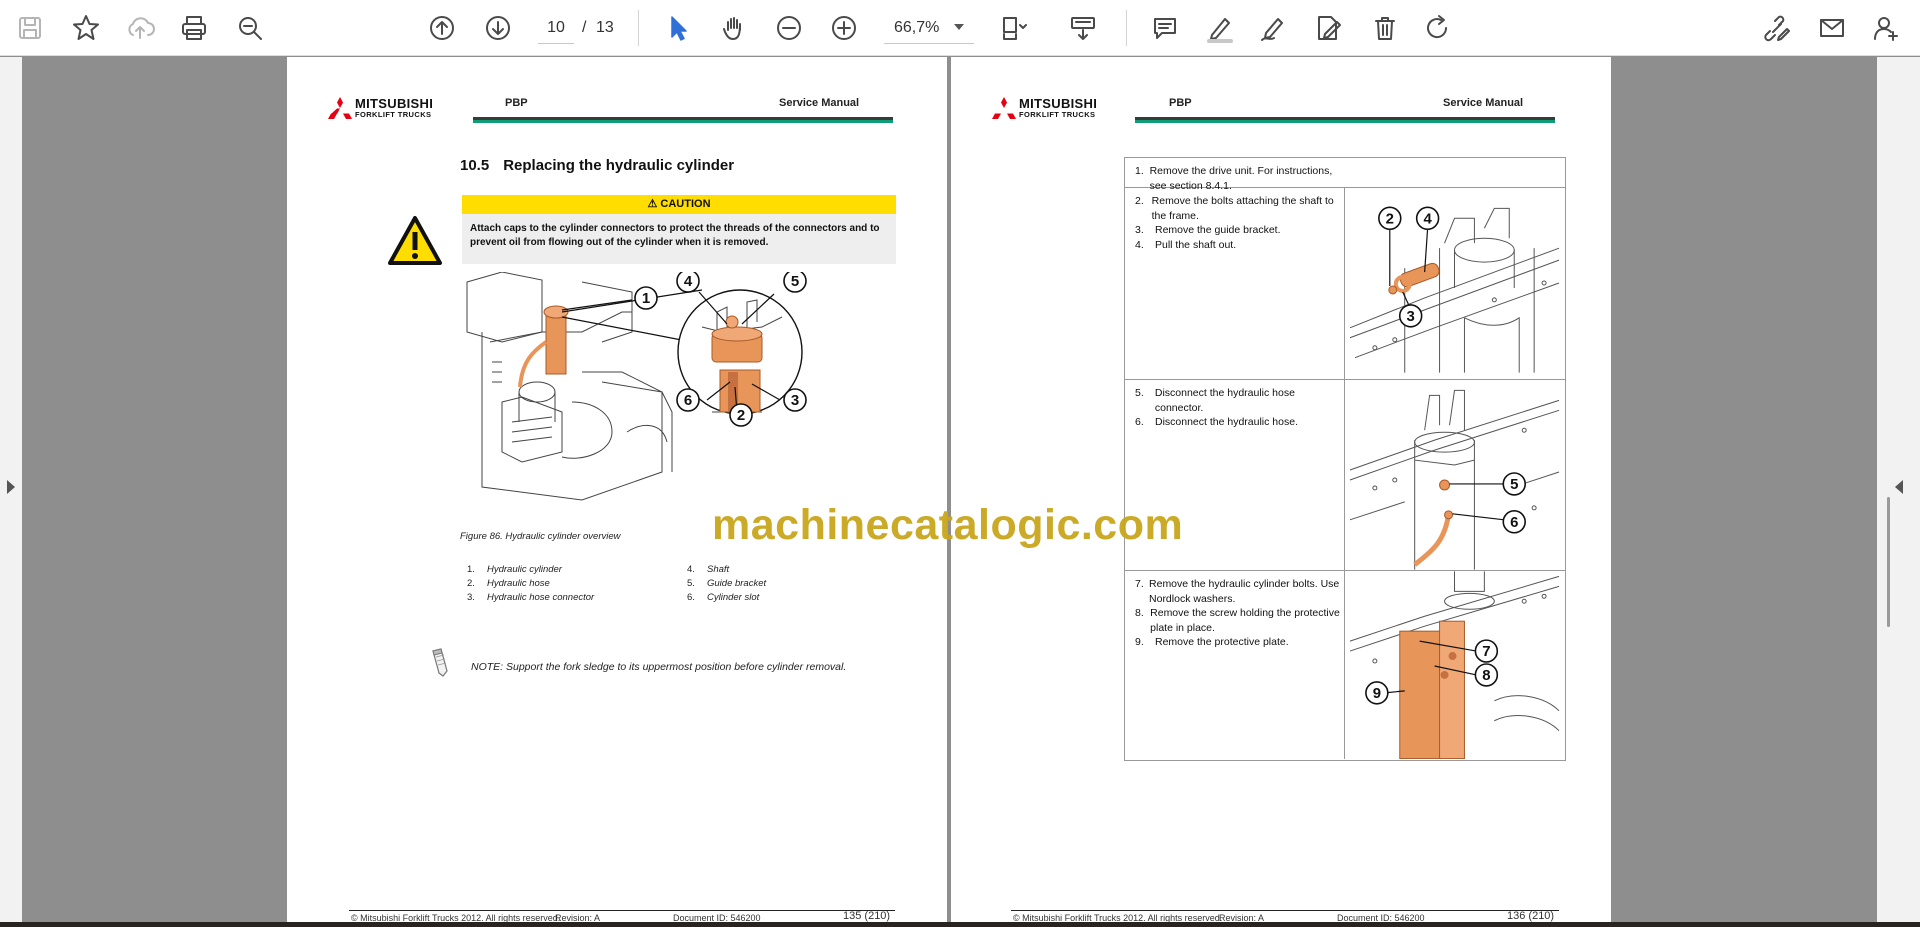 The image size is (1920, 927). I want to click on previous-page-button, so click(442, 28).